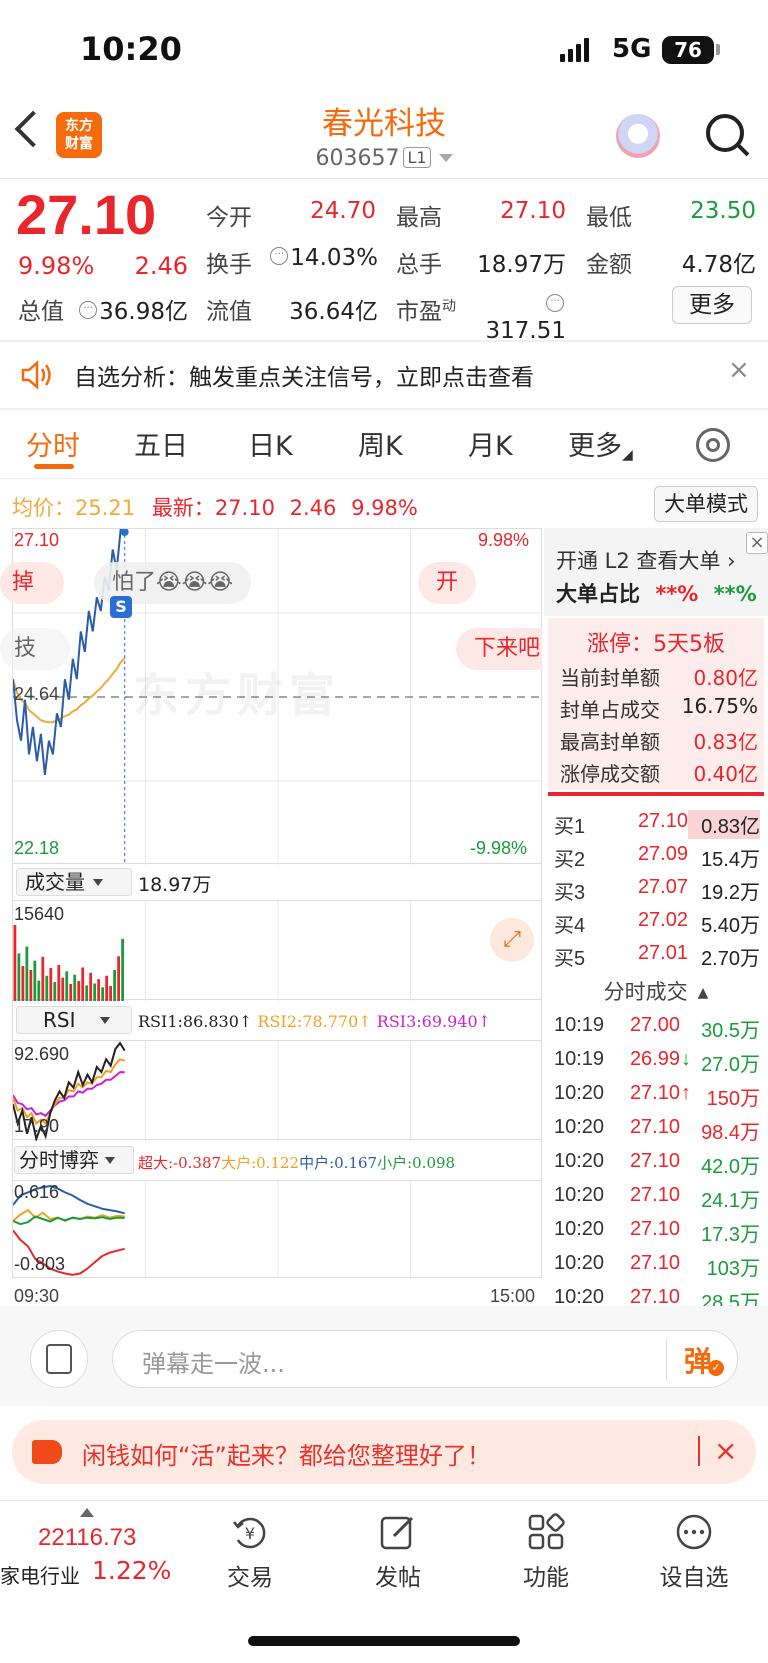  I want to click on signal-marker-icon: S, so click(121, 607).